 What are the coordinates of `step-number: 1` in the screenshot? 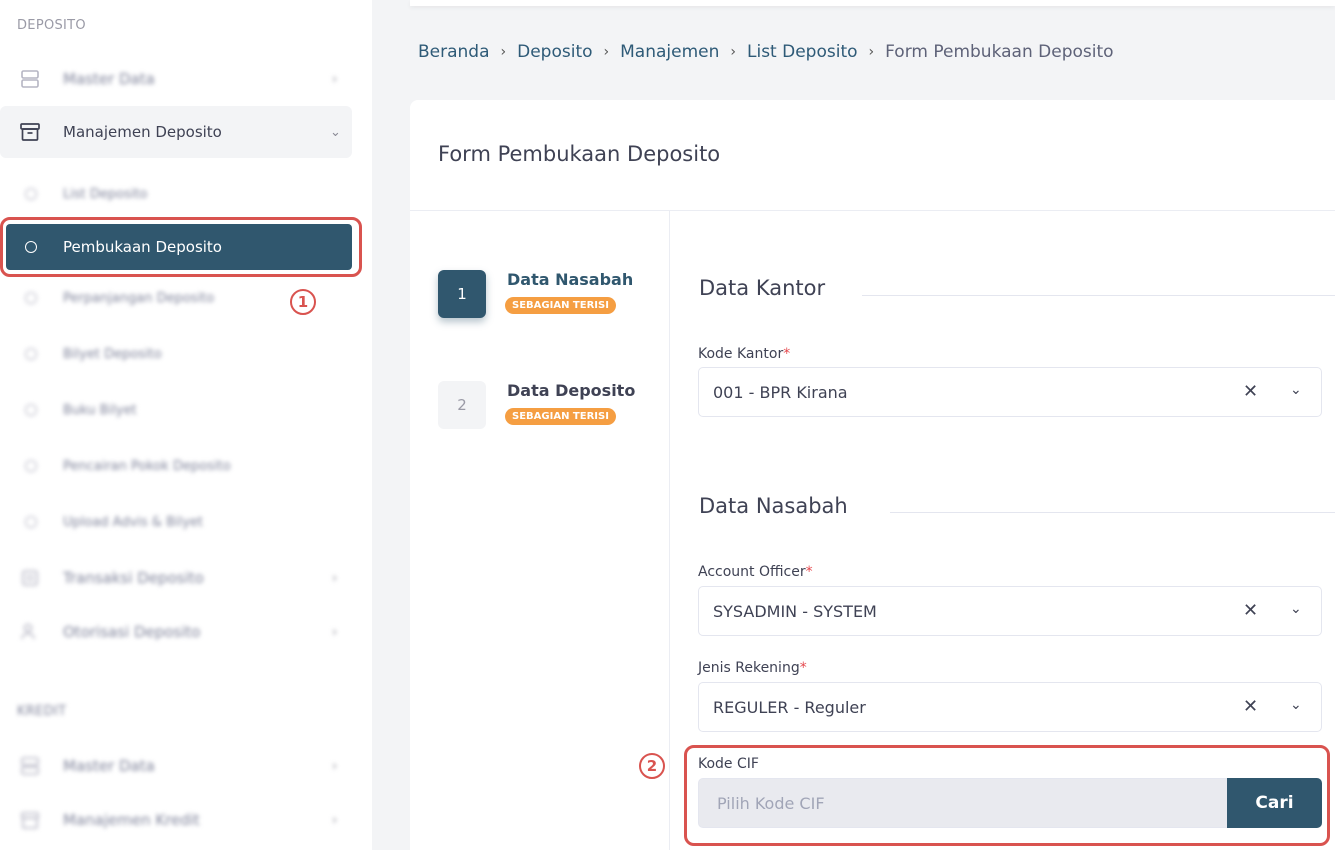 It's located at (462, 294).